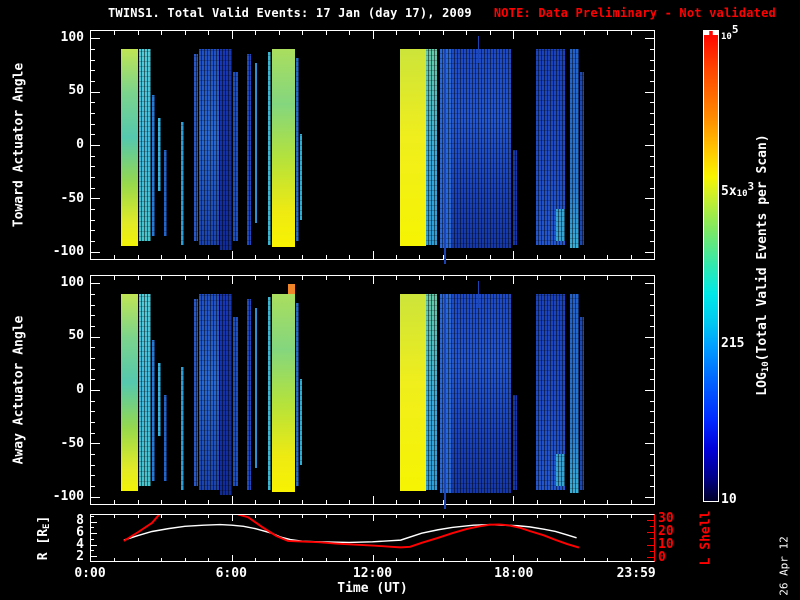 This screenshot has width=800, height=600. I want to click on y-axis-tick-label: 50, so click(76, 91).